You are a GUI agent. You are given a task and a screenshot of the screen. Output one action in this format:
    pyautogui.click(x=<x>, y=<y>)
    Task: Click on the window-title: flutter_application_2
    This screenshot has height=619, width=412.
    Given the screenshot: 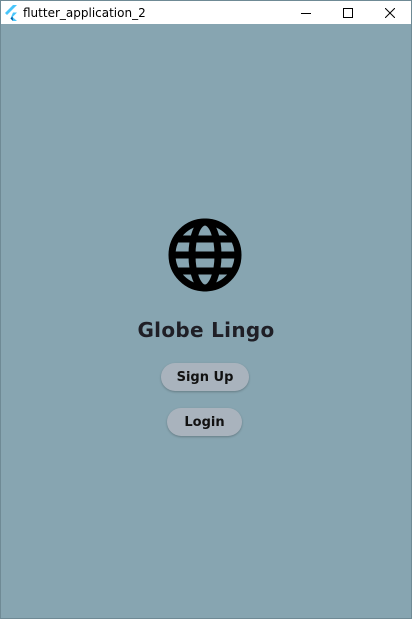 What is the action you would take?
    pyautogui.click(x=84, y=12)
    